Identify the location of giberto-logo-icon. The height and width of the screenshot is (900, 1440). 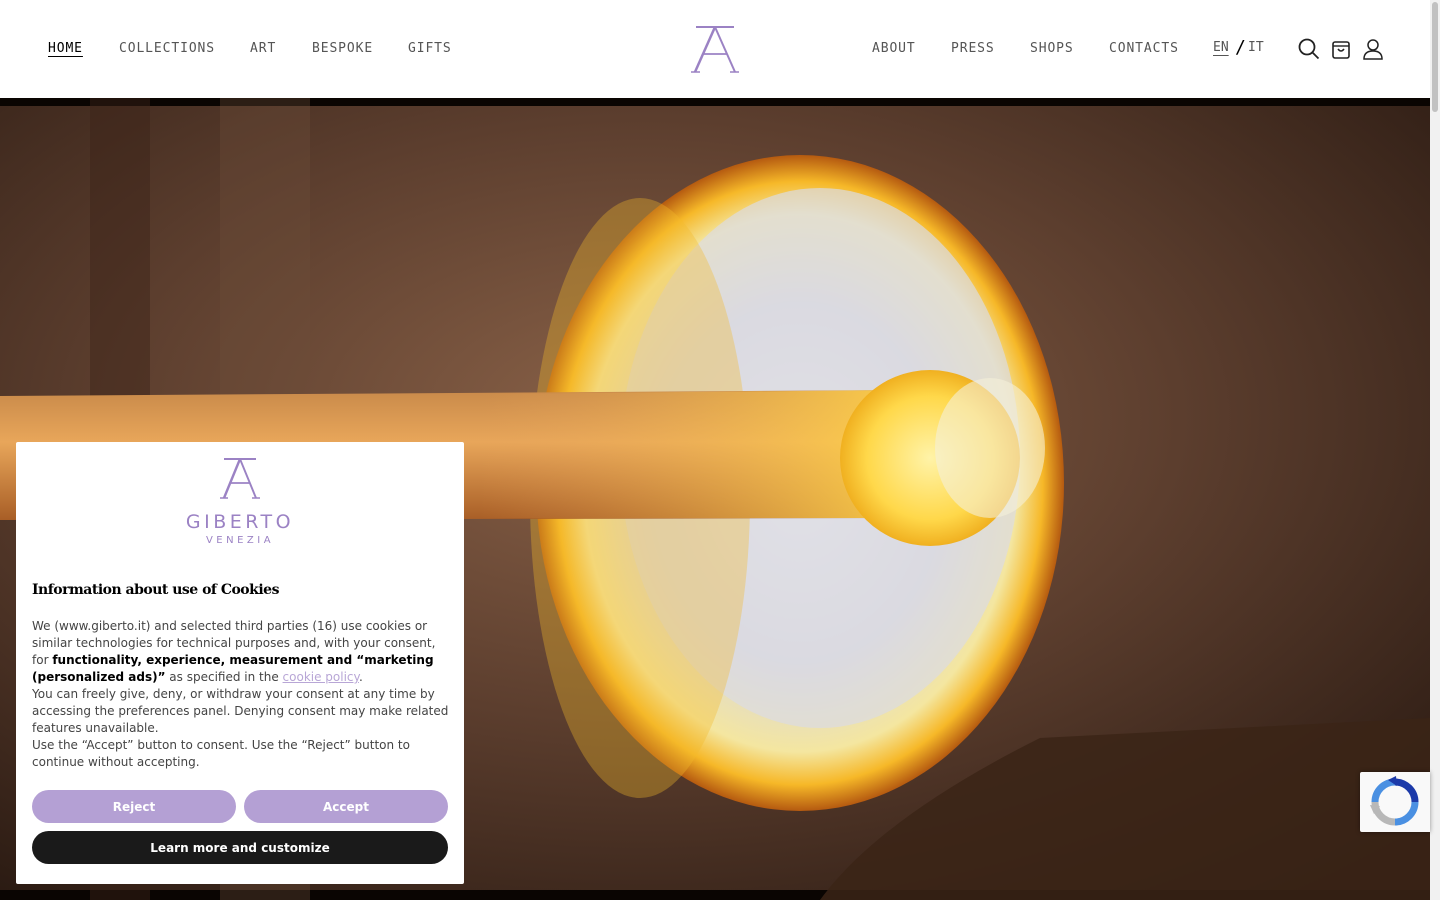
(240, 478).